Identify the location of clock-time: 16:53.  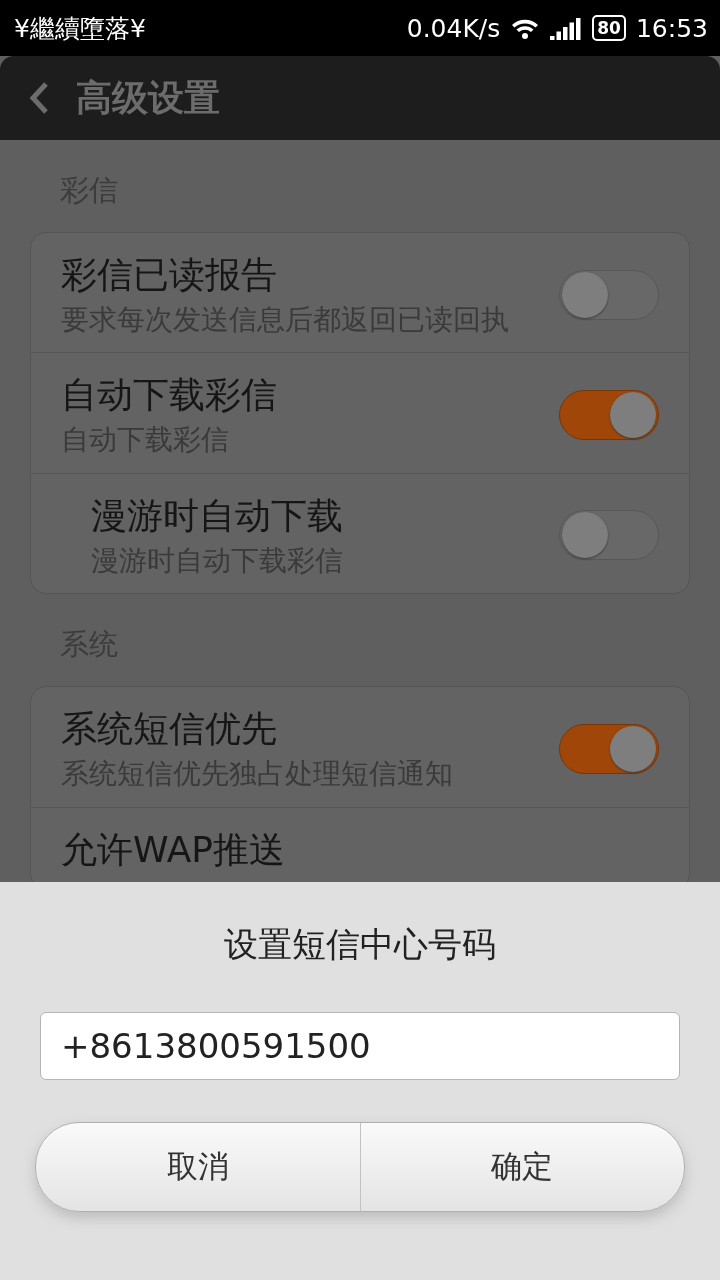
(671, 28).